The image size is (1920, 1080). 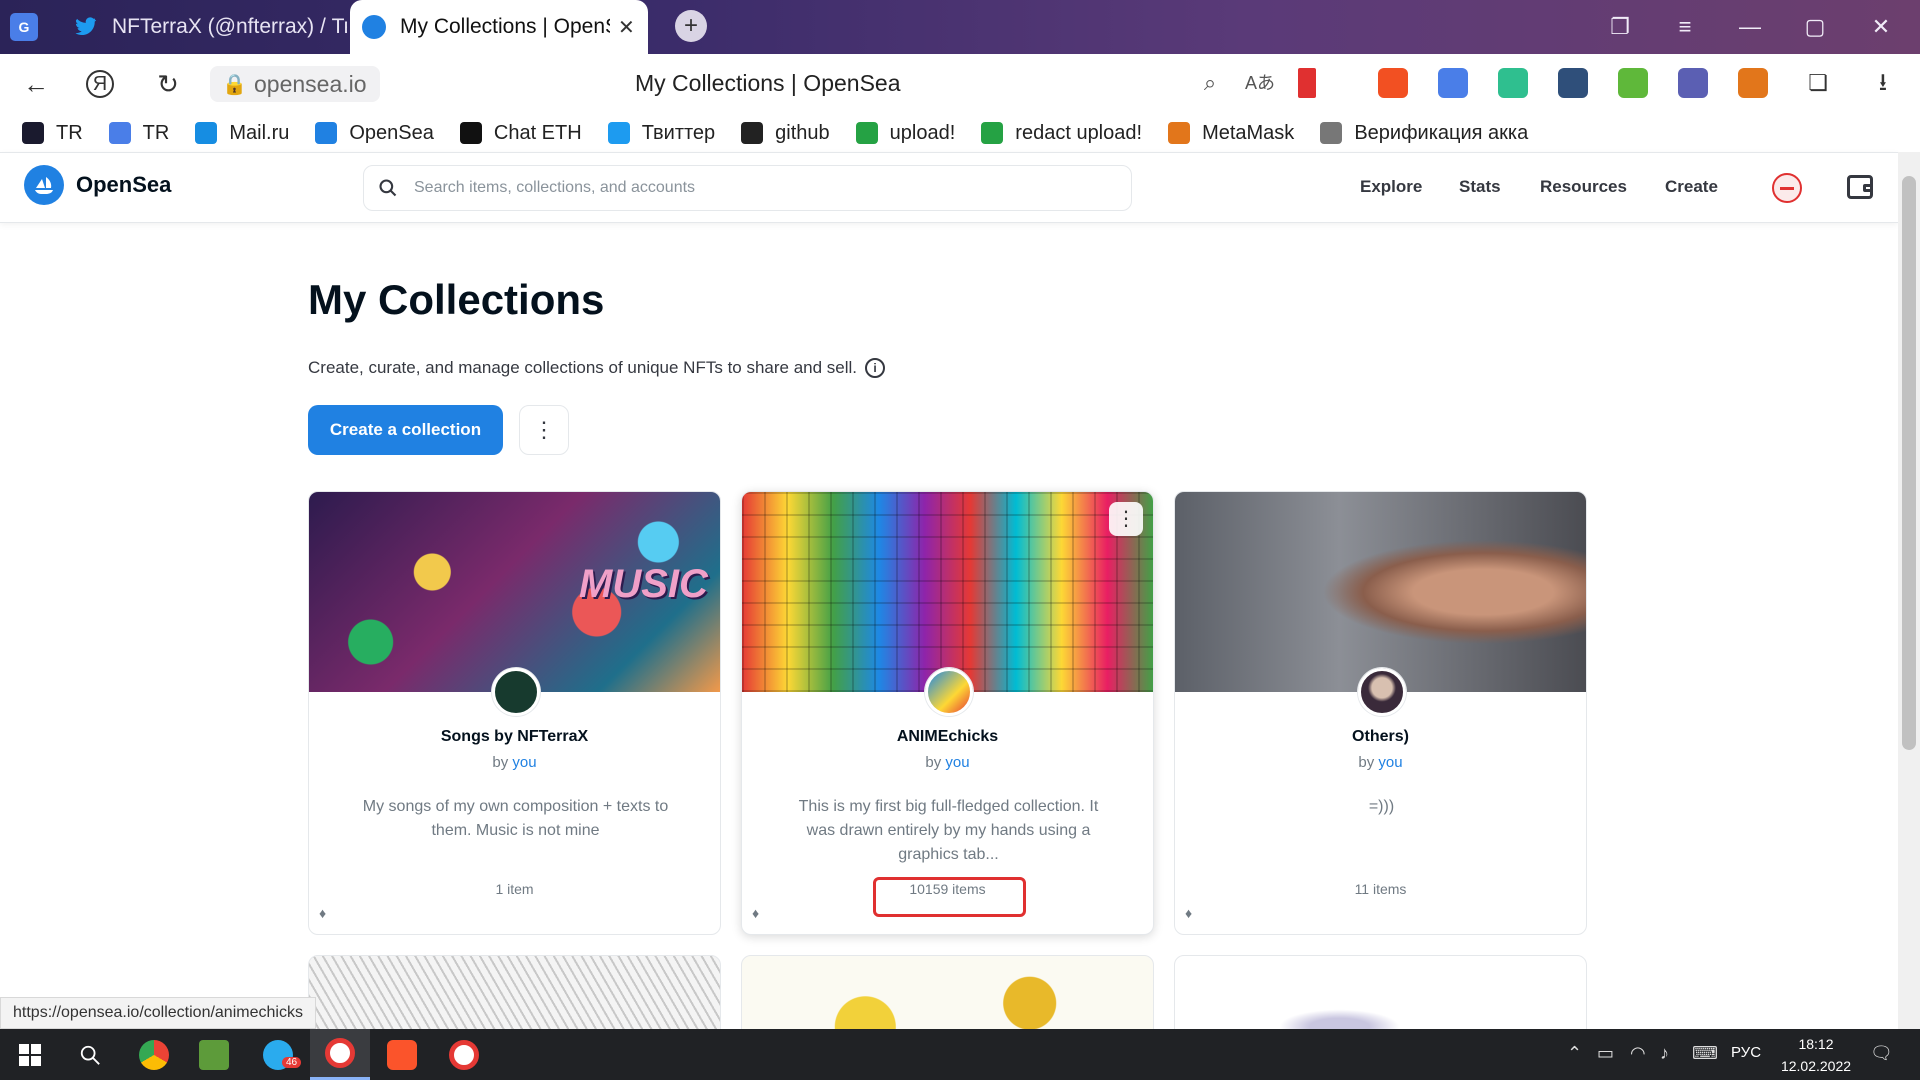 I want to click on bookmark-item: OpenSea, so click(x=374, y=133).